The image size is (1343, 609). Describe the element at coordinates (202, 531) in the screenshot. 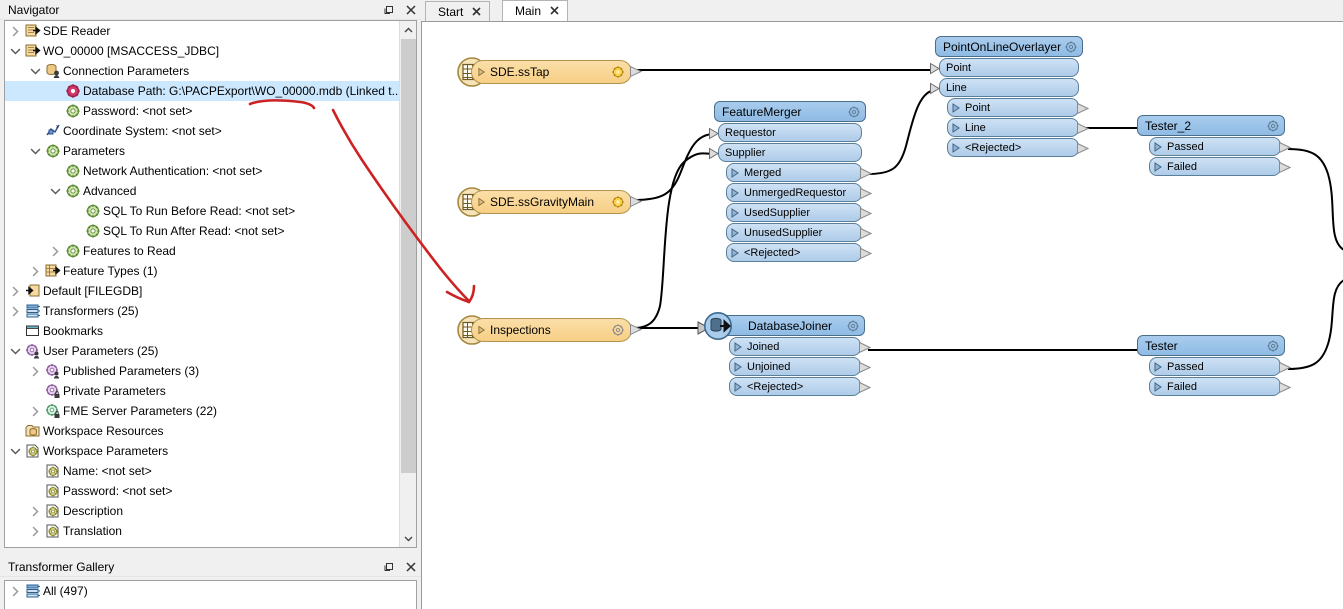

I see `navigator-item-row: Translation` at that location.